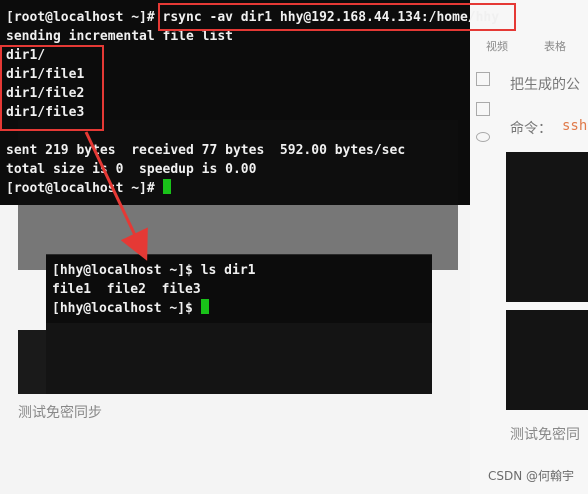 Image resolution: width=588 pixels, height=494 pixels. I want to click on left-caption: 测试免密同步, so click(60, 413).